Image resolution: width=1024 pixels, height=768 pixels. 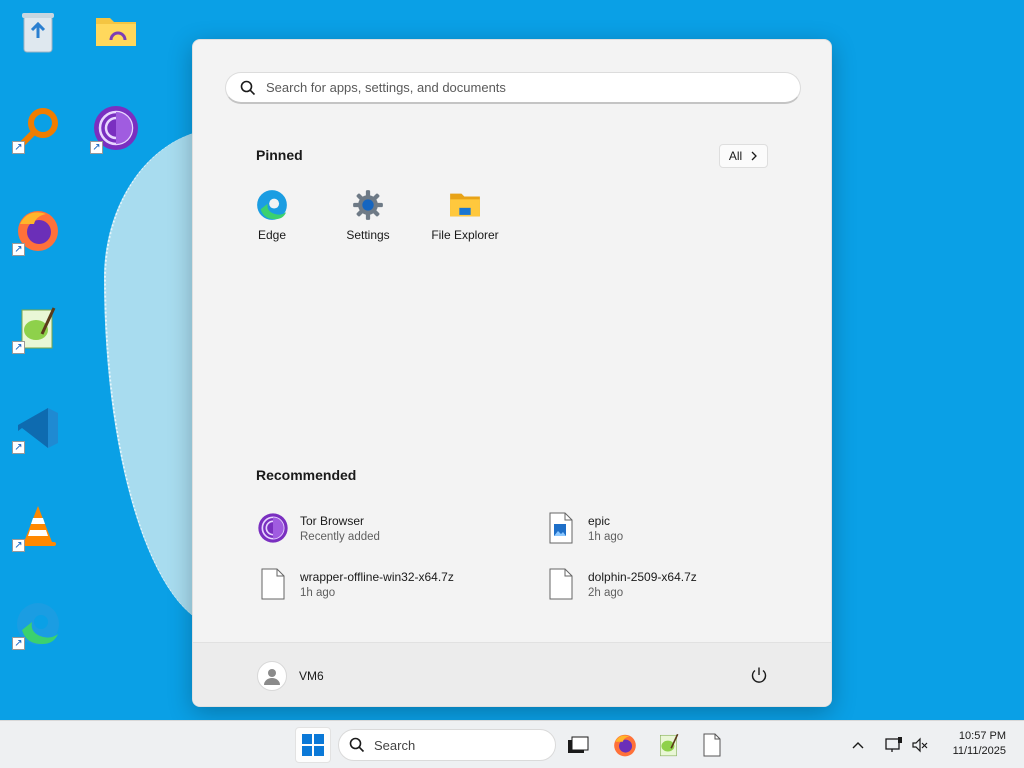 I want to click on power-button, so click(x=759, y=675).